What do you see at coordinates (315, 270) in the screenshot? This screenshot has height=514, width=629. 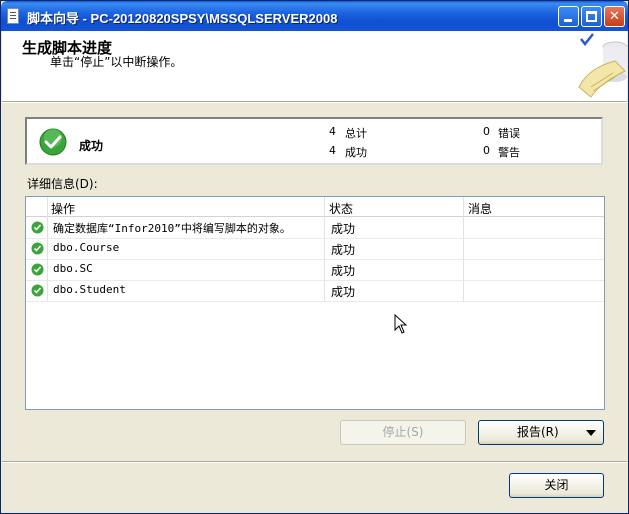 I see `table-row: dbo.SC 成功` at bounding box center [315, 270].